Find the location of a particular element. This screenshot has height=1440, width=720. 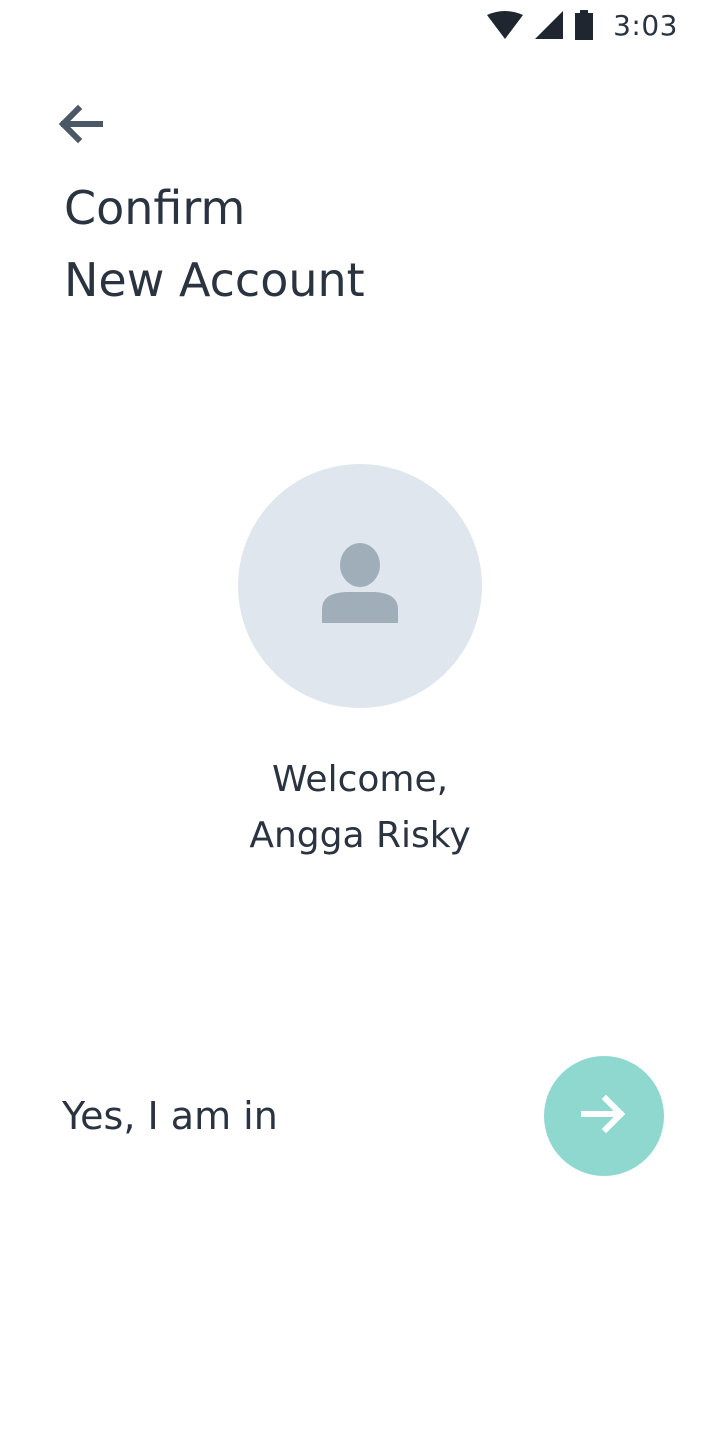

wifi-icon is located at coordinates (505, 25).